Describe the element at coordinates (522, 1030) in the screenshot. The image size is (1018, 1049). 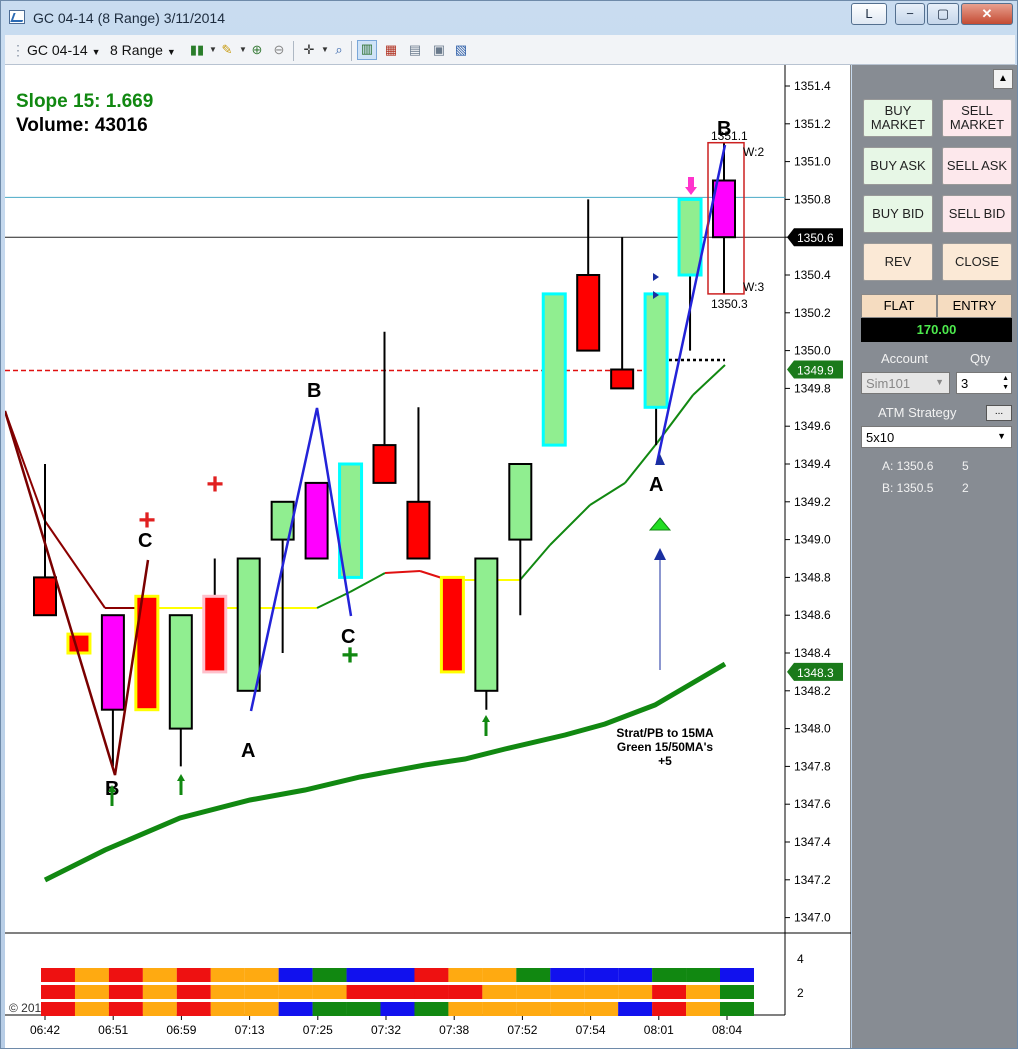
I see `time-tick-label: 07:52` at that location.